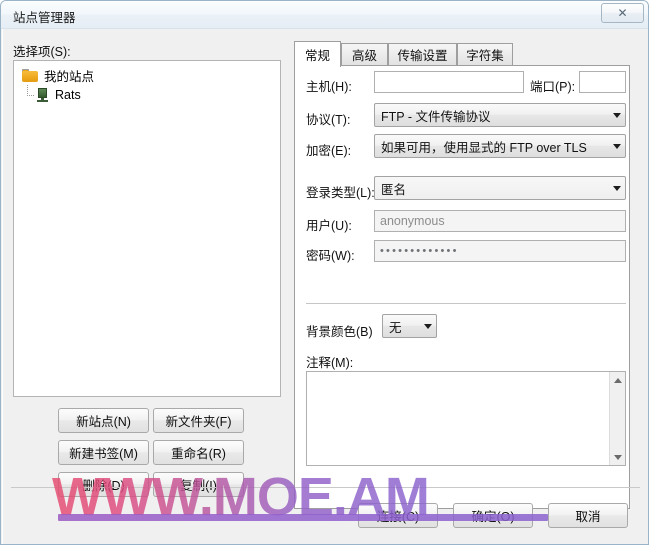 This screenshot has width=649, height=545. Describe the element at coordinates (617, 380) in the screenshot. I see `scroll-up-icon` at that location.